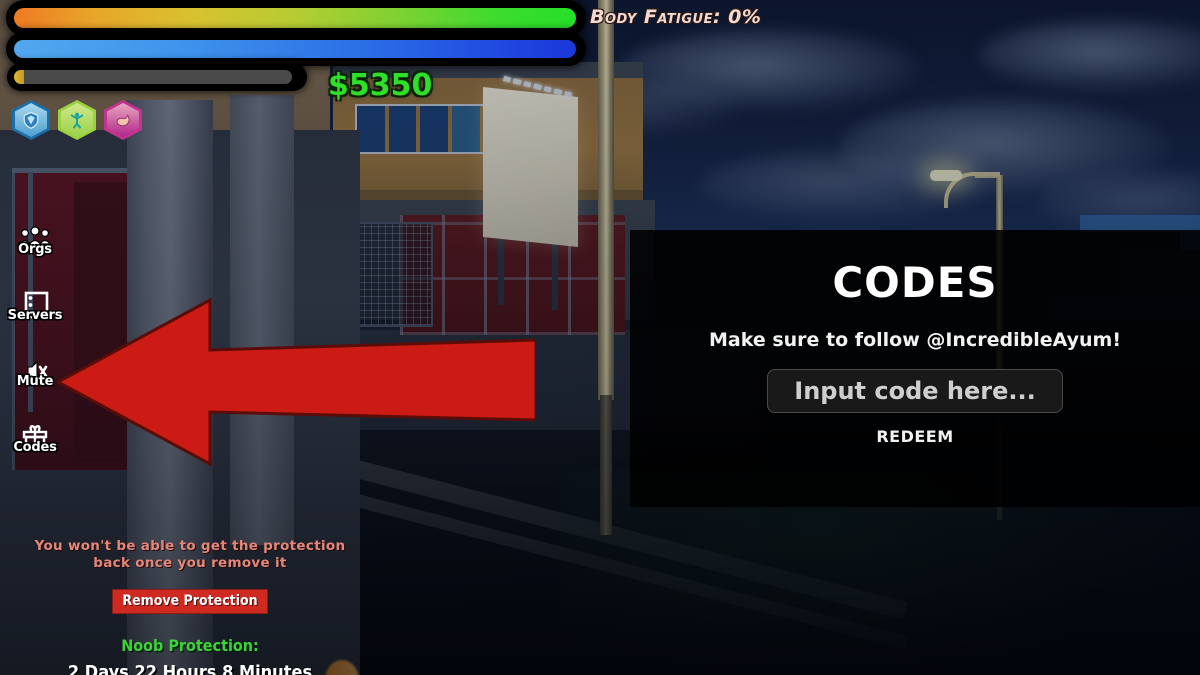 The height and width of the screenshot is (675, 1200). What do you see at coordinates (676, 17) in the screenshot?
I see `body-fatigue-label: Body Fatigue: 0%` at bounding box center [676, 17].